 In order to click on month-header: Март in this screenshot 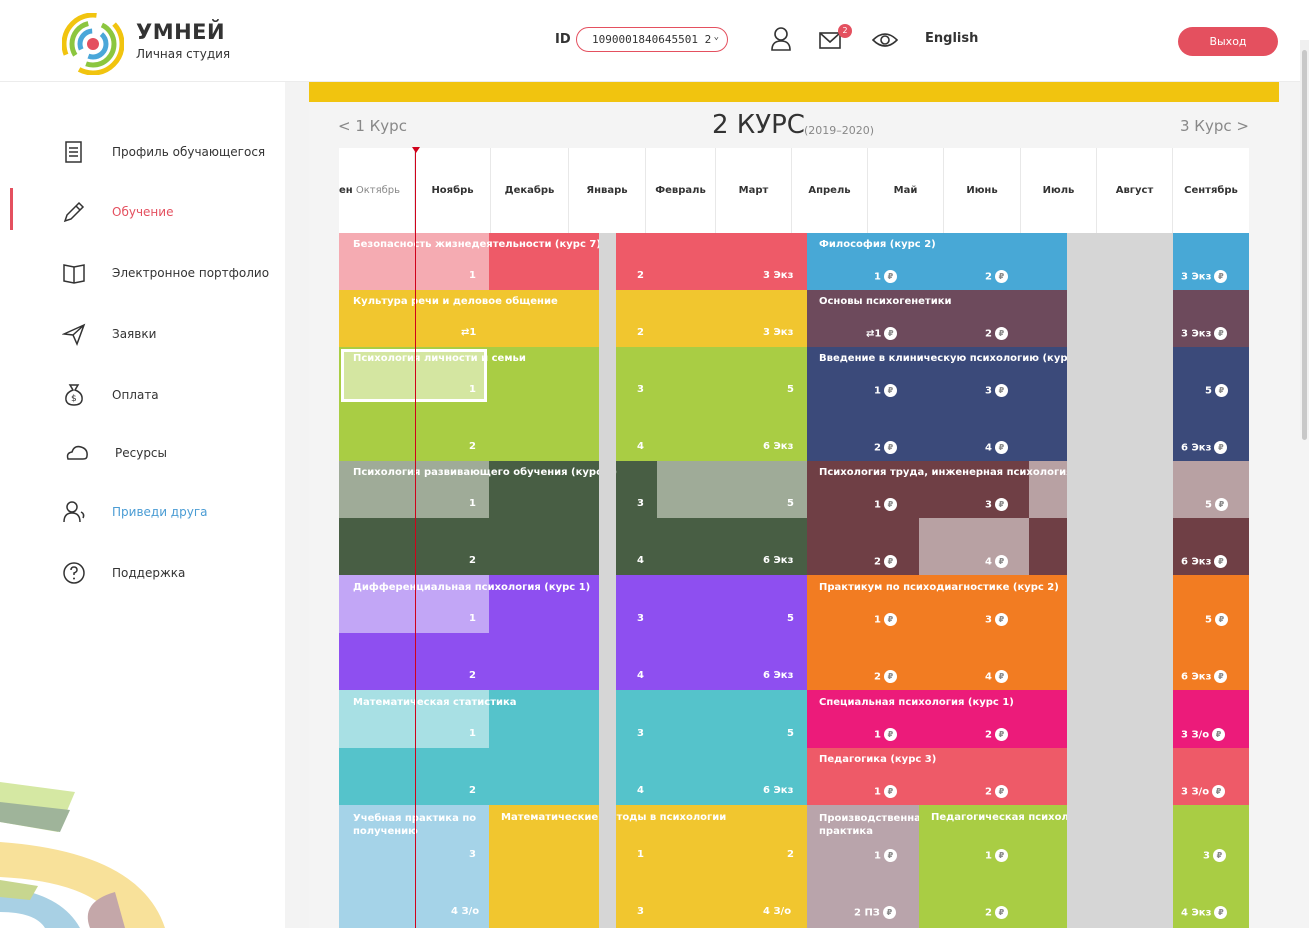, I will do `click(754, 190)`.